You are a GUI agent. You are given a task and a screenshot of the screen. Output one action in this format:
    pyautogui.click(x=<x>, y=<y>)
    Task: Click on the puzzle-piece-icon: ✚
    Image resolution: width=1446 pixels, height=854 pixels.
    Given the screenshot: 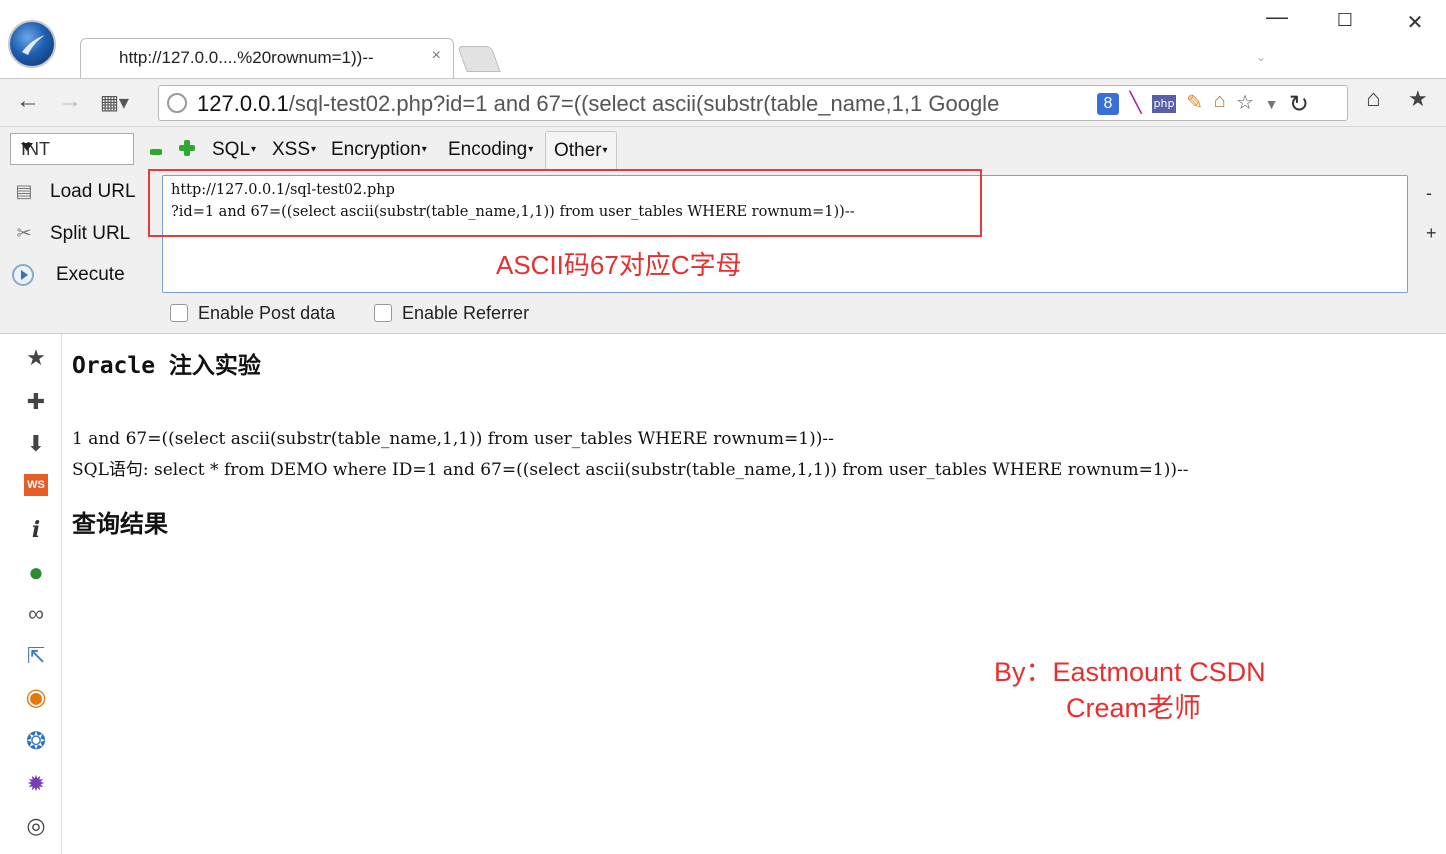 What is the action you would take?
    pyautogui.click(x=36, y=402)
    